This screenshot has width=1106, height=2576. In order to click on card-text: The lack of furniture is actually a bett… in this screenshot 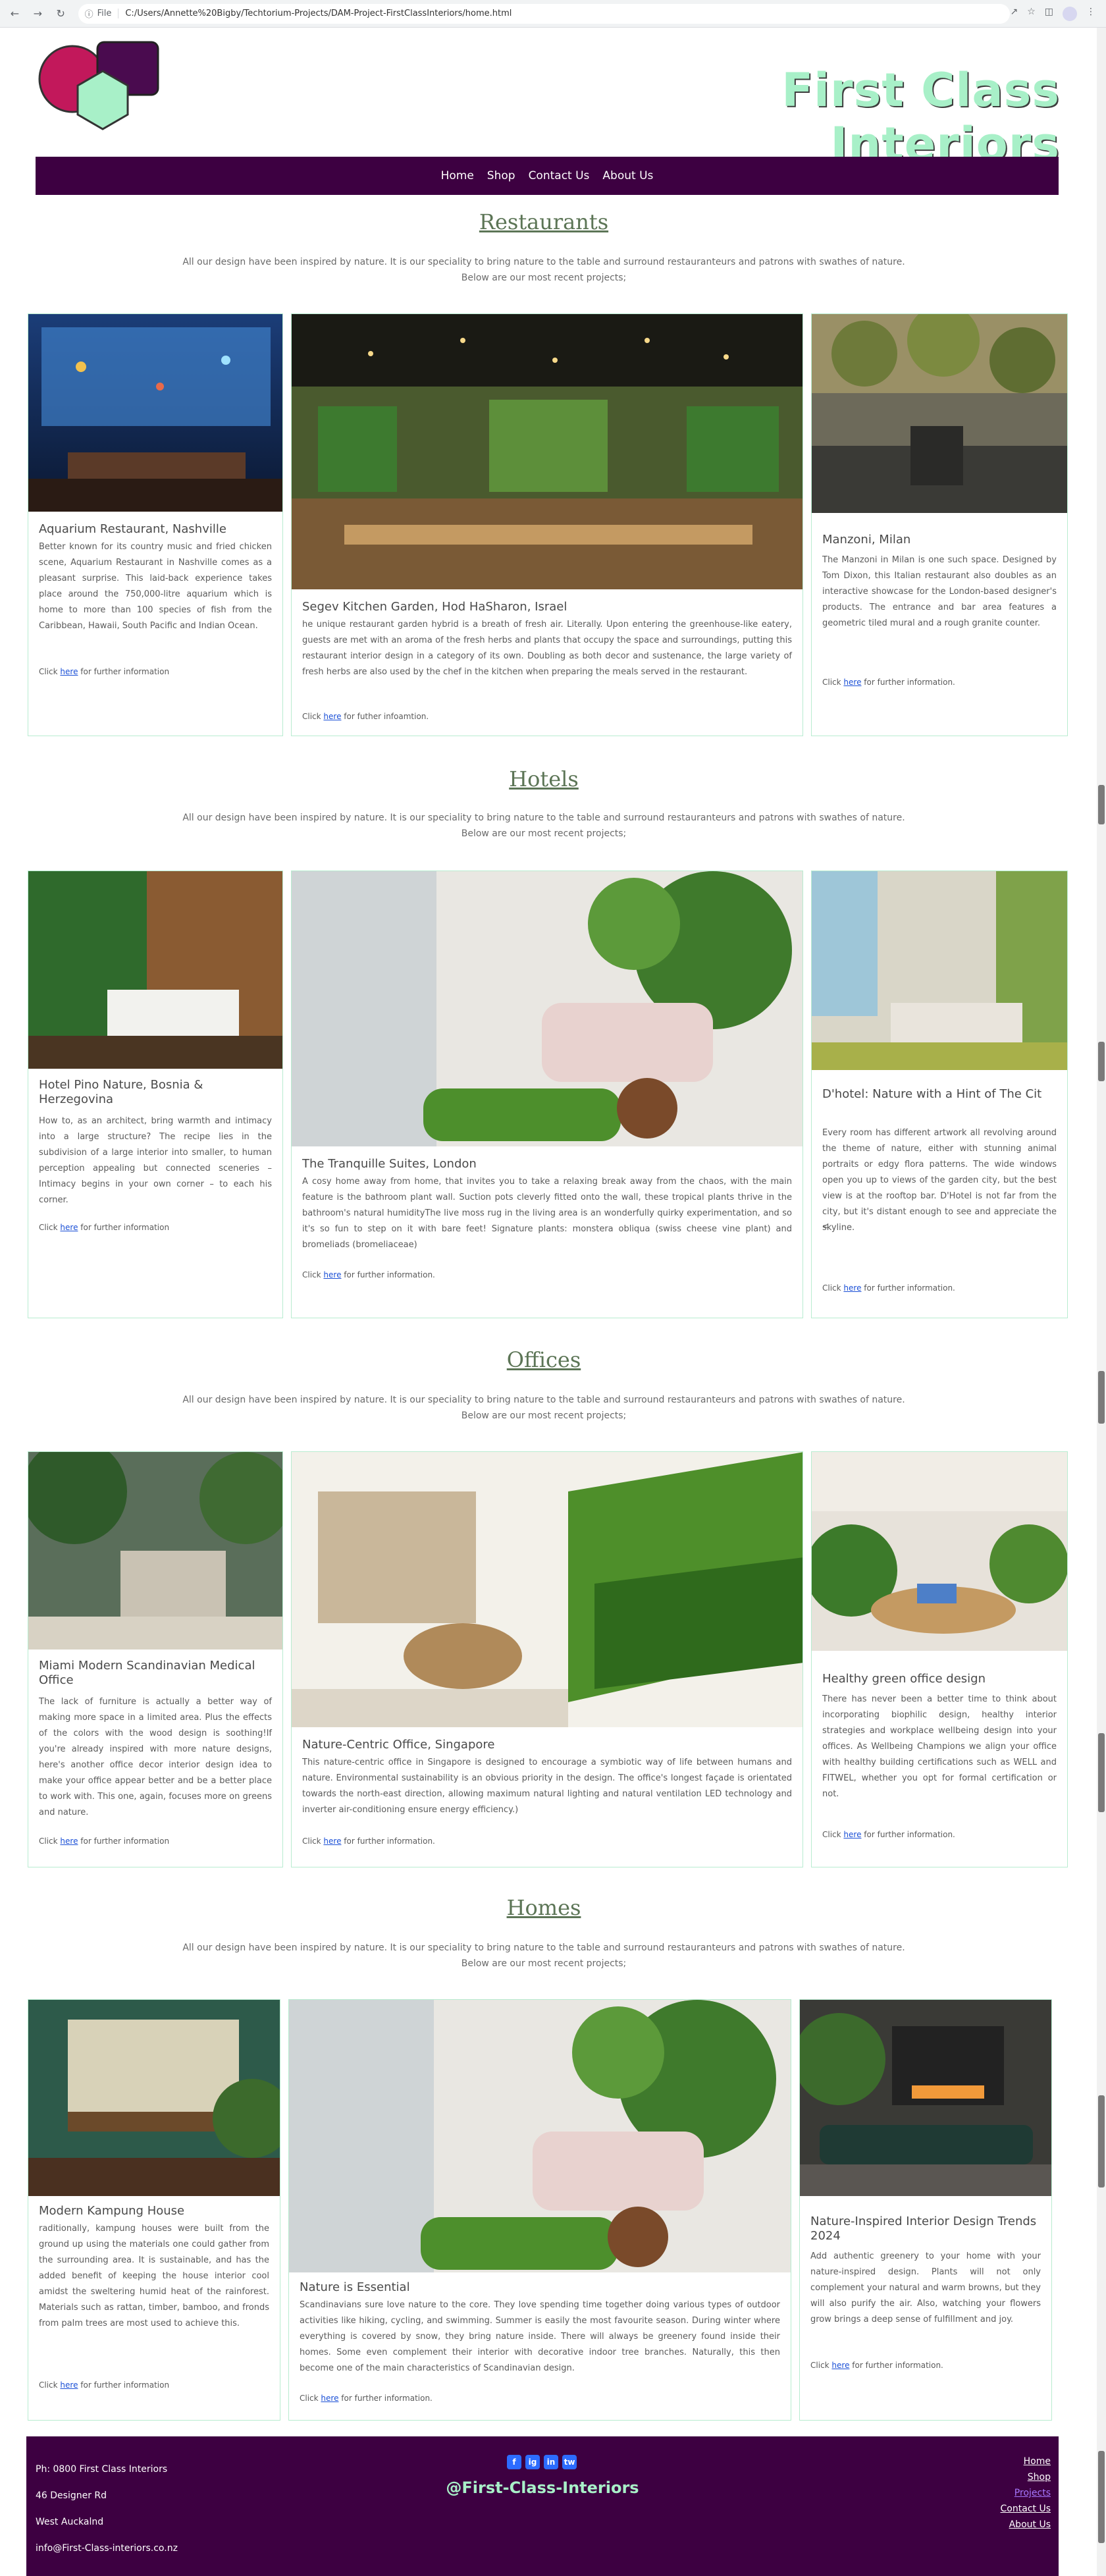, I will do `click(156, 1757)`.